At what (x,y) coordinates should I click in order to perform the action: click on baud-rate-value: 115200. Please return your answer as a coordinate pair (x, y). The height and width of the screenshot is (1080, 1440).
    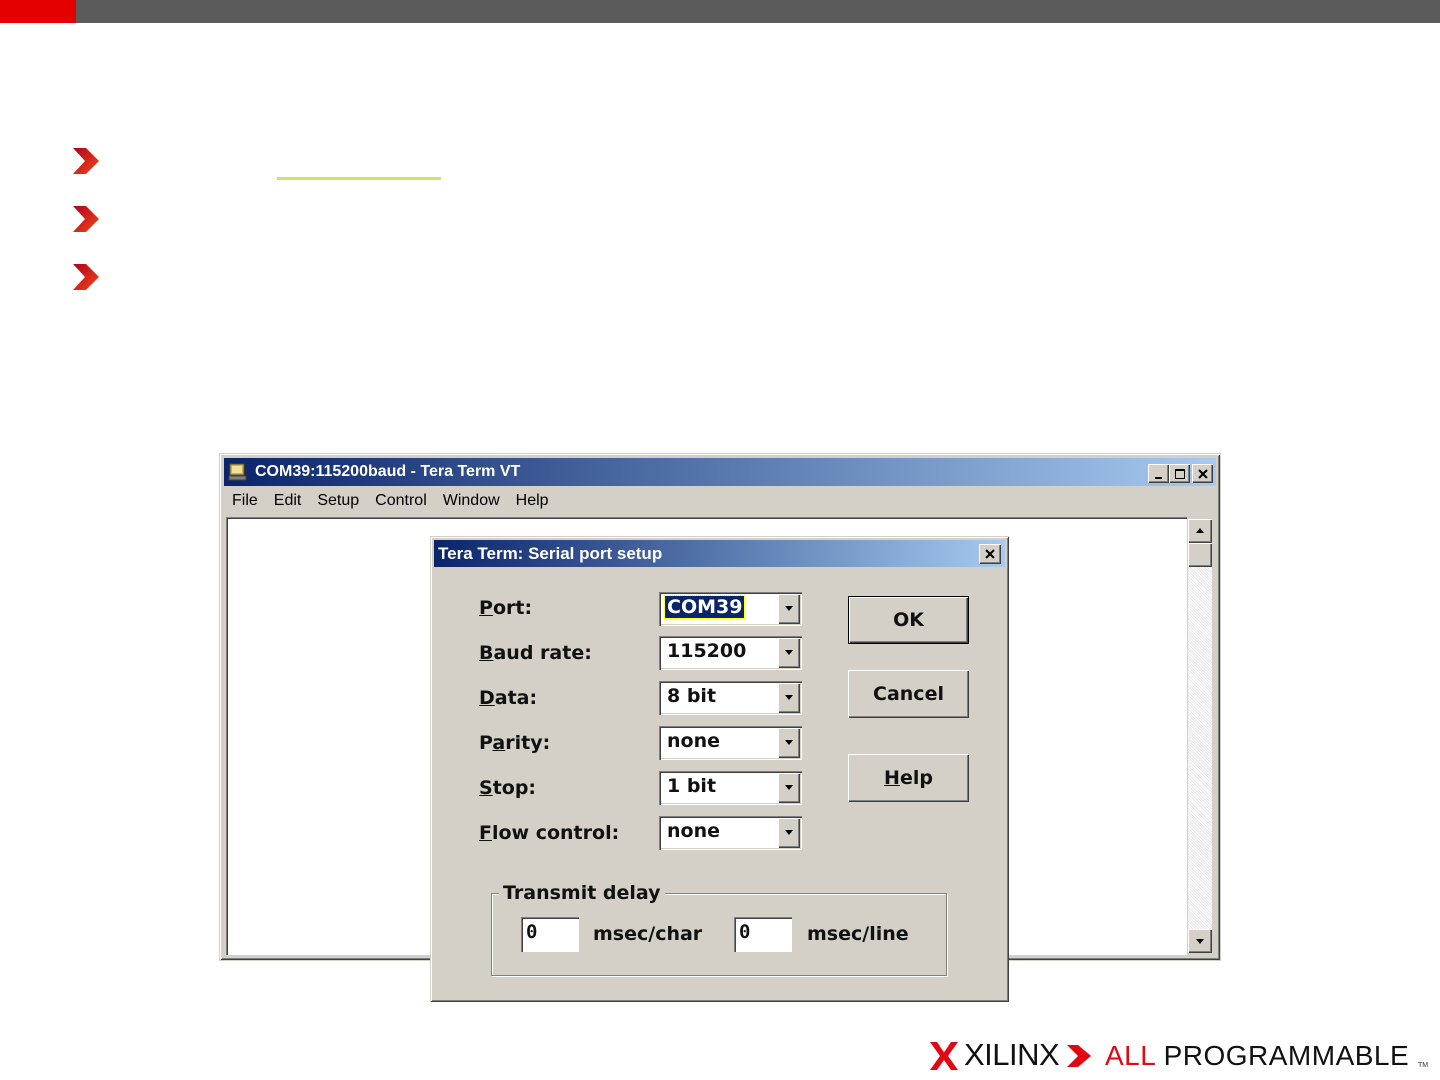
    Looking at the image, I should click on (707, 651).